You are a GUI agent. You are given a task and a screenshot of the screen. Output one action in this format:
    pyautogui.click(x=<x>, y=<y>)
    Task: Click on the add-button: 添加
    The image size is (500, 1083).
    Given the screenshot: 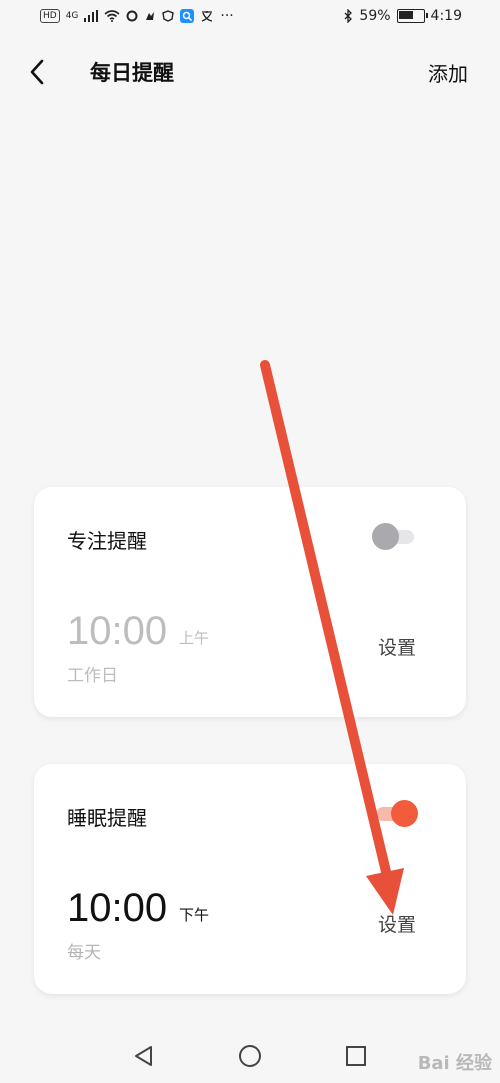 What is the action you would take?
    pyautogui.click(x=448, y=72)
    